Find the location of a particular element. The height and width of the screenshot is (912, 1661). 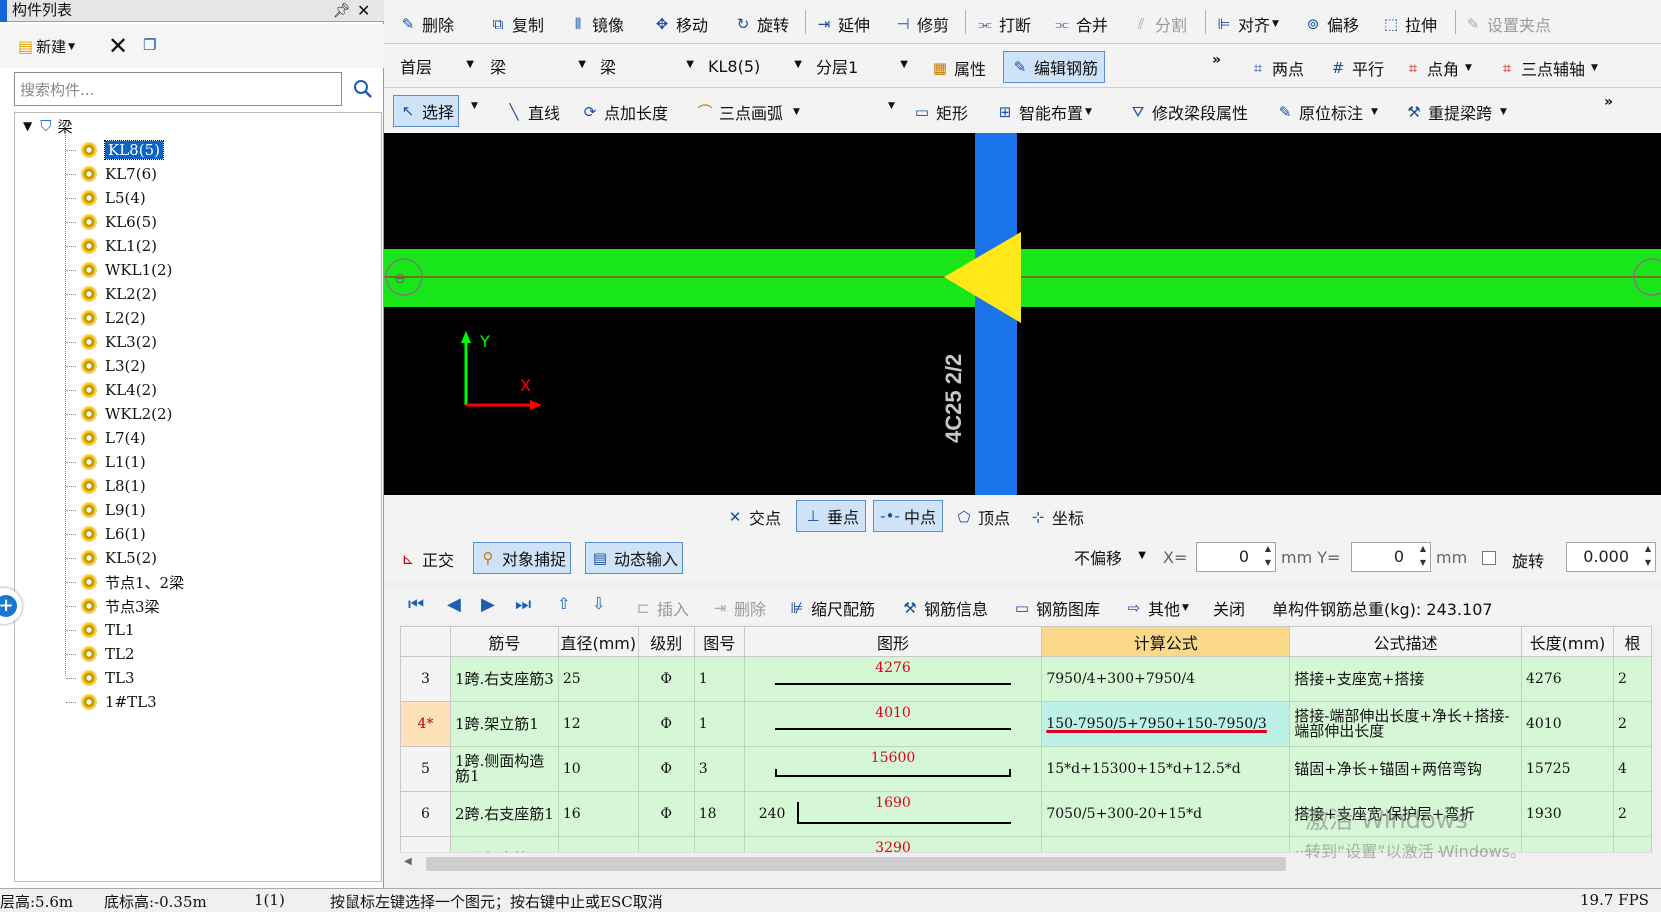

cell-description: 搭接+支座宽+搭接 is located at coordinates (1406, 679).